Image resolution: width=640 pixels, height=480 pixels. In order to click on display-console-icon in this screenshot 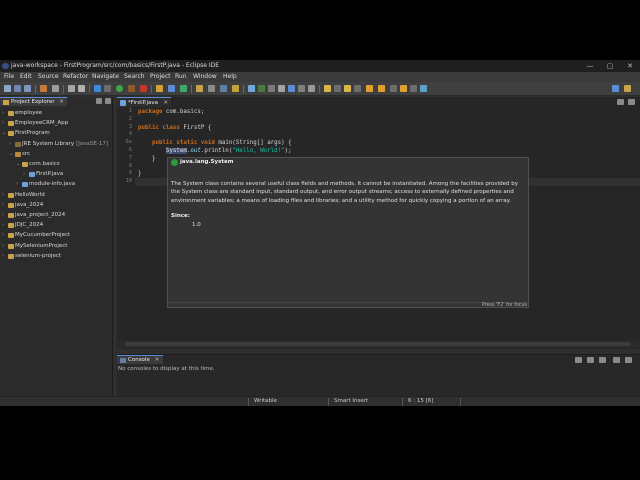, I will do `click(602, 360)`.